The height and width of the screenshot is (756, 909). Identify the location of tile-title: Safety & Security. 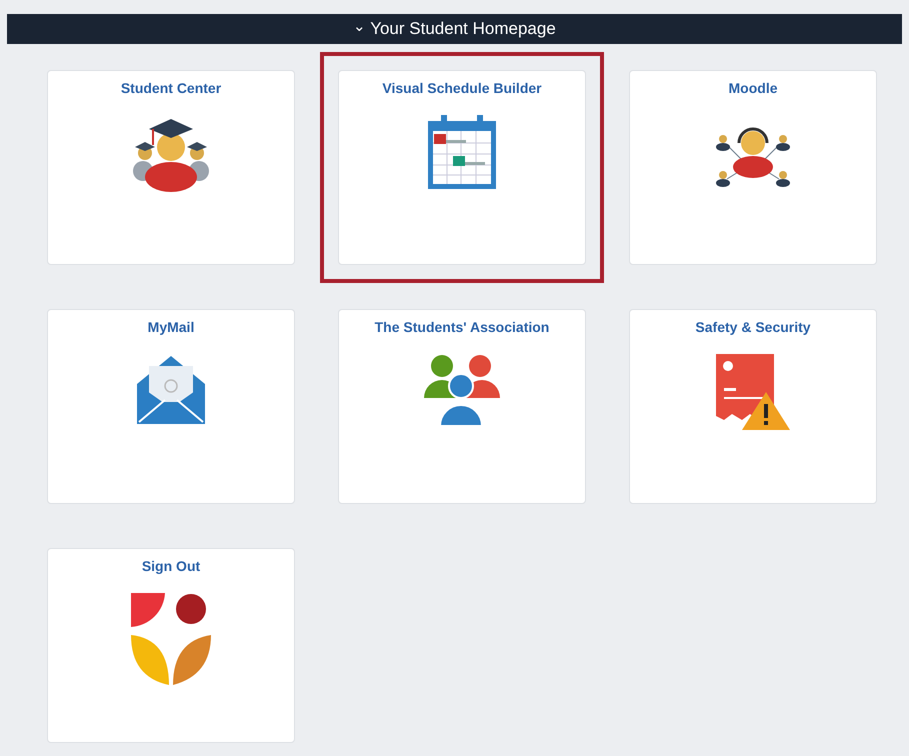
(753, 327).